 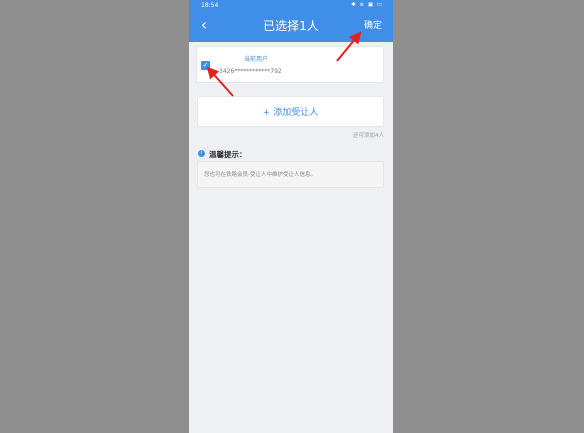 What do you see at coordinates (284, 64) in the screenshot?
I see `annotation-overlay` at bounding box center [284, 64].